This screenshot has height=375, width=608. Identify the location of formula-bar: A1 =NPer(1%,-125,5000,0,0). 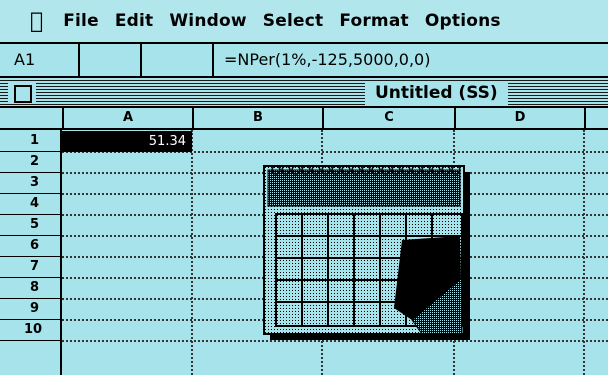
(304, 61).